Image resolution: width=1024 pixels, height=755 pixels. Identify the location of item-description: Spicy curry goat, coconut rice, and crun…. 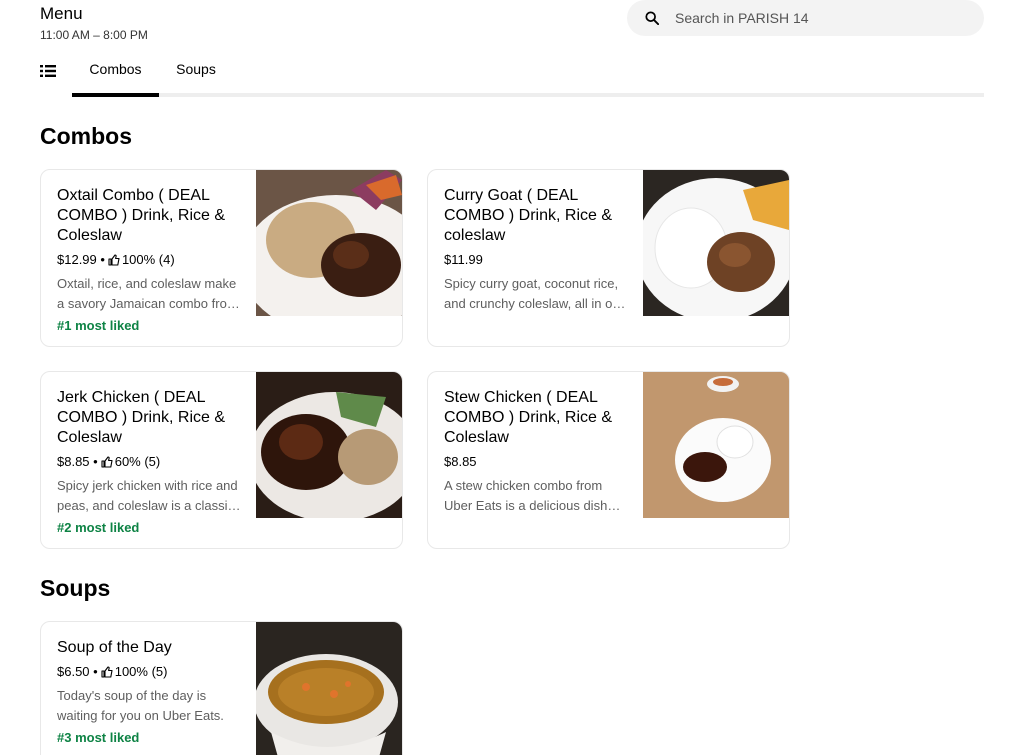
(535, 293).